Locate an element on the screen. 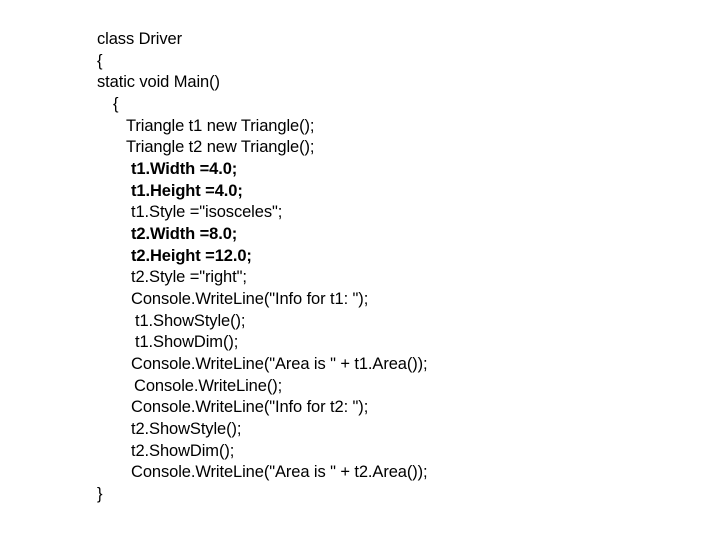  code-line-t1-style: t1.Style ="isosceles"; is located at coordinates (207, 212).